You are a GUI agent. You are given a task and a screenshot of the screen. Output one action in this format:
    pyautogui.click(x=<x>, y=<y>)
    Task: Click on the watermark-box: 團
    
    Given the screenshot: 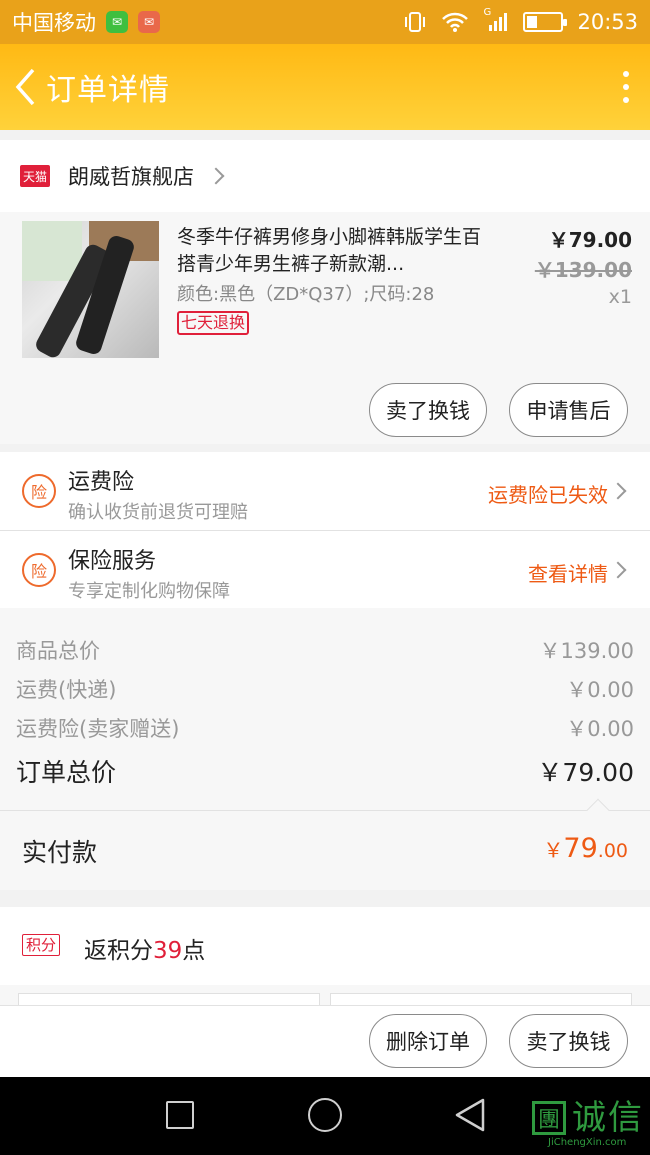 What is the action you would take?
    pyautogui.click(x=549, y=1118)
    